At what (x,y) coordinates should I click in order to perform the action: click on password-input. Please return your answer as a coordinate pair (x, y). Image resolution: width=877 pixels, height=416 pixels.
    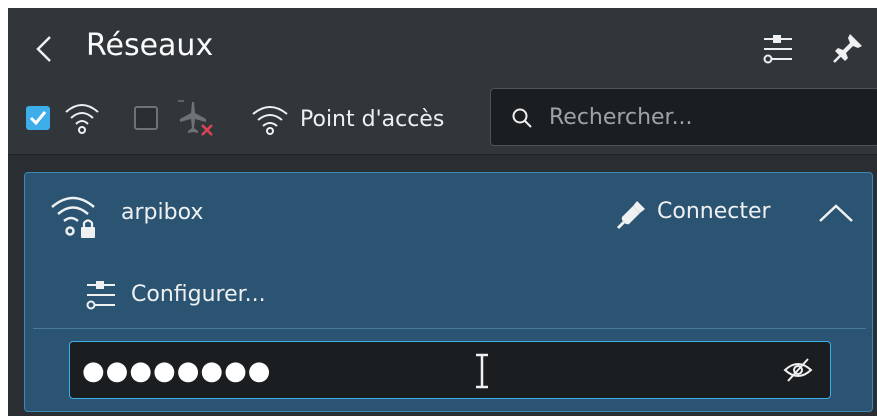
    Looking at the image, I should click on (412, 371).